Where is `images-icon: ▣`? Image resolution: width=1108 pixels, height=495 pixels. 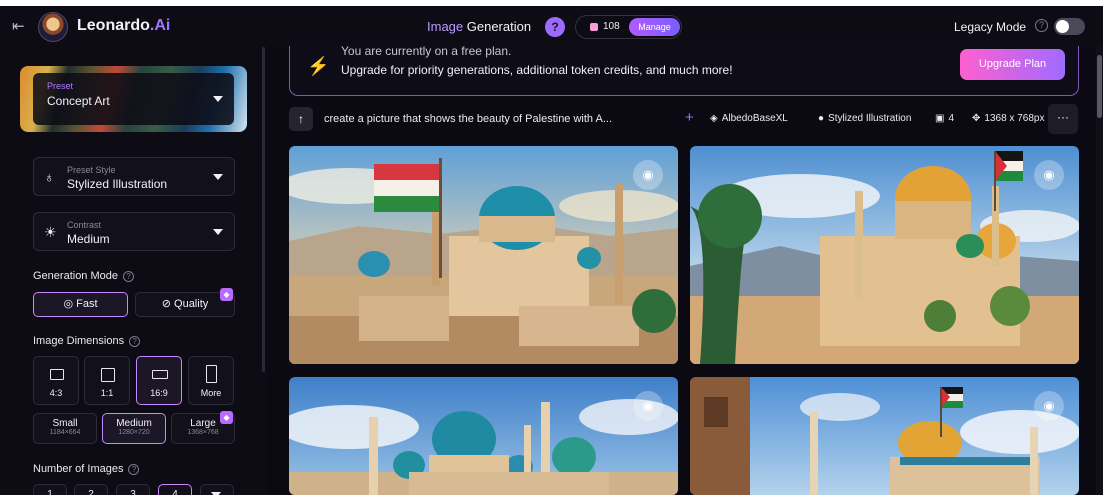
images-icon: ▣ is located at coordinates (940, 118).